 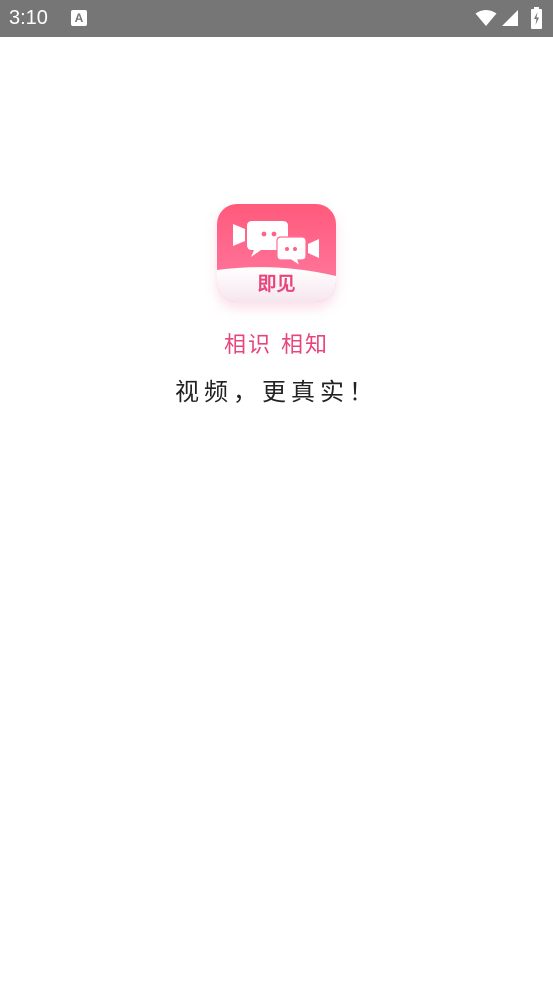 What do you see at coordinates (486, 18) in the screenshot?
I see `wifi-icon` at bounding box center [486, 18].